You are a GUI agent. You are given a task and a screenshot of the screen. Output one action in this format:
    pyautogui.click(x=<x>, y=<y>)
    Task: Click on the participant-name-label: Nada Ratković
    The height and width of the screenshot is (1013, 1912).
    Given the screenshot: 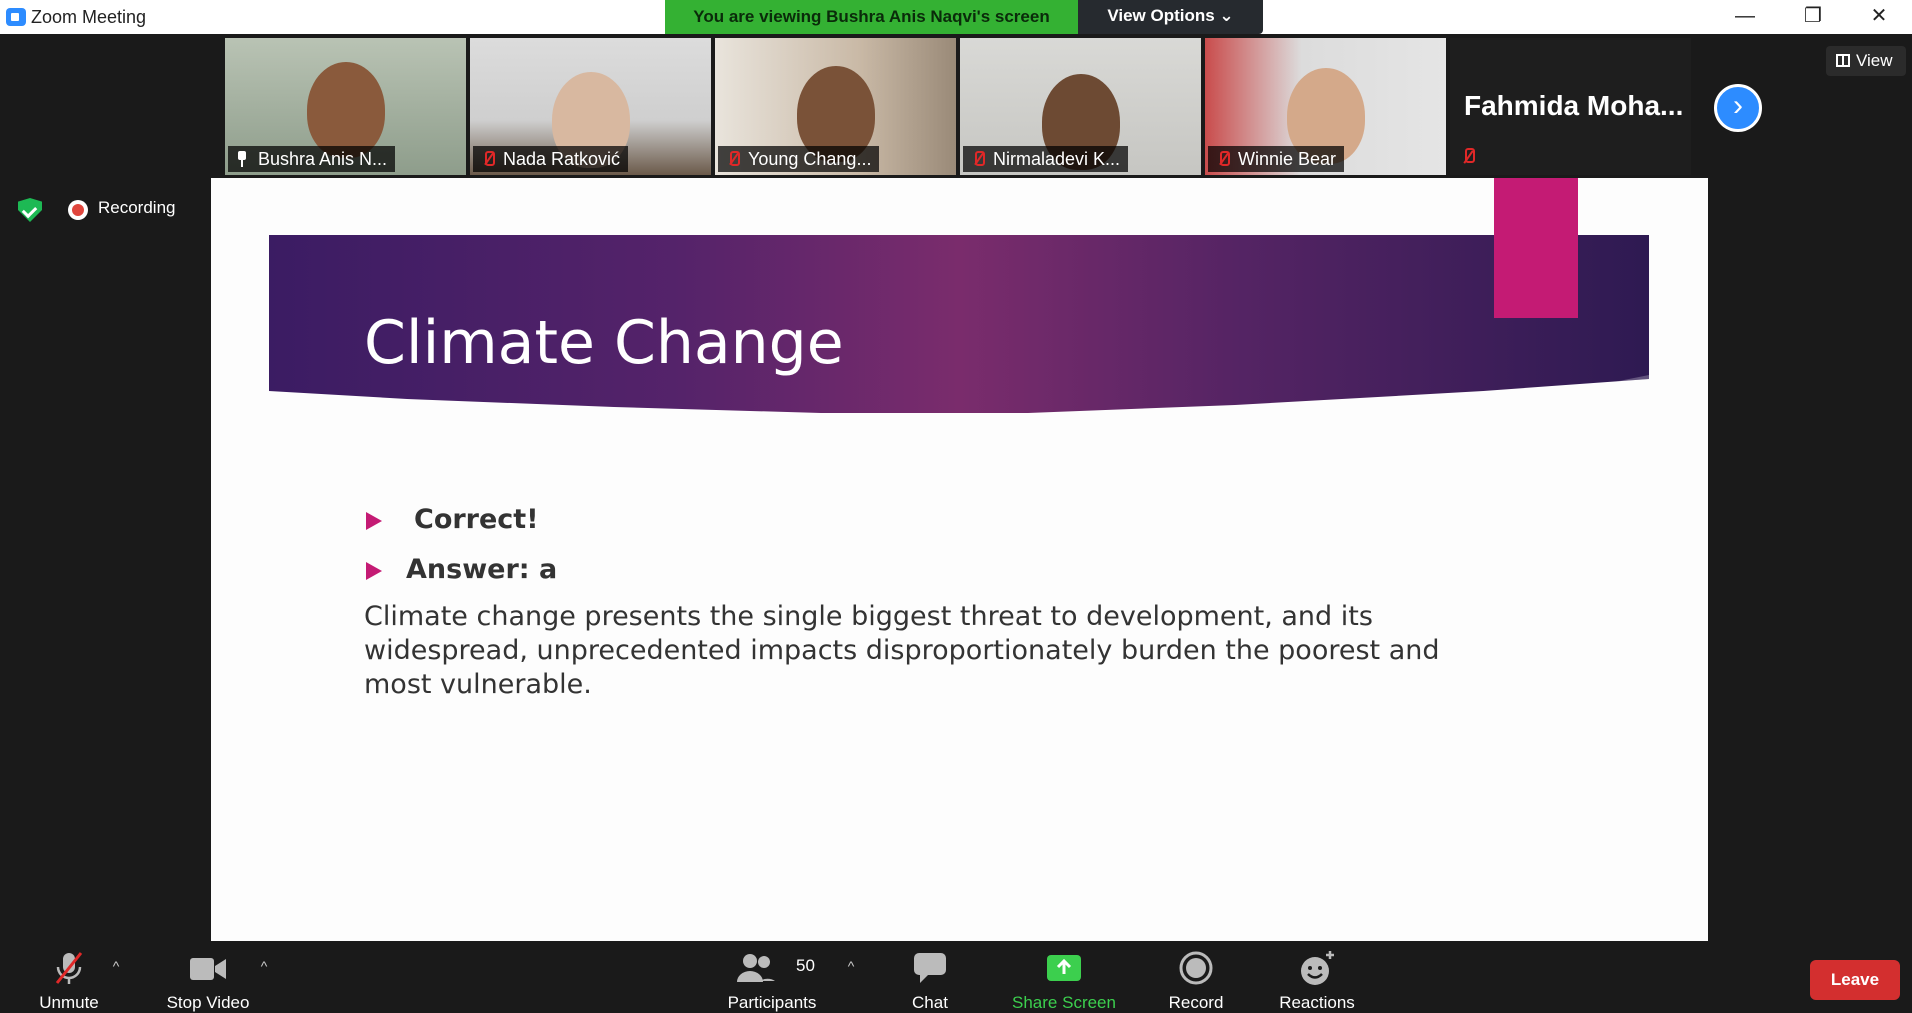 What is the action you would take?
    pyautogui.click(x=551, y=159)
    